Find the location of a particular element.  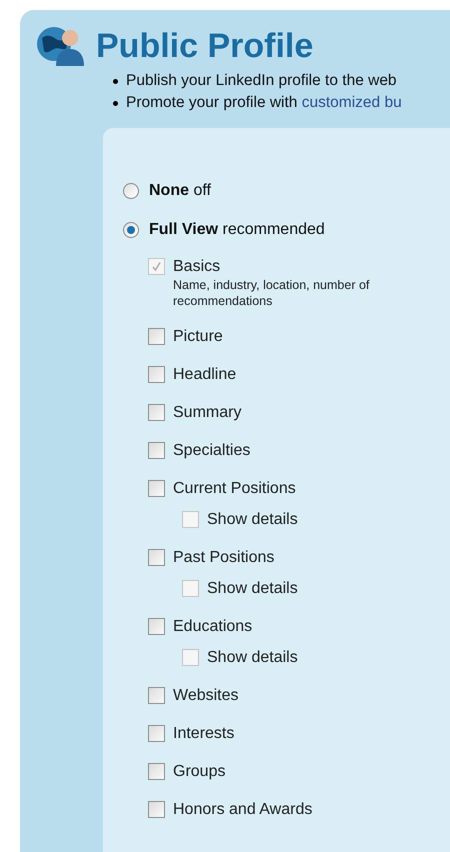

checkbox-label: Honors and Awards is located at coordinates (242, 810).